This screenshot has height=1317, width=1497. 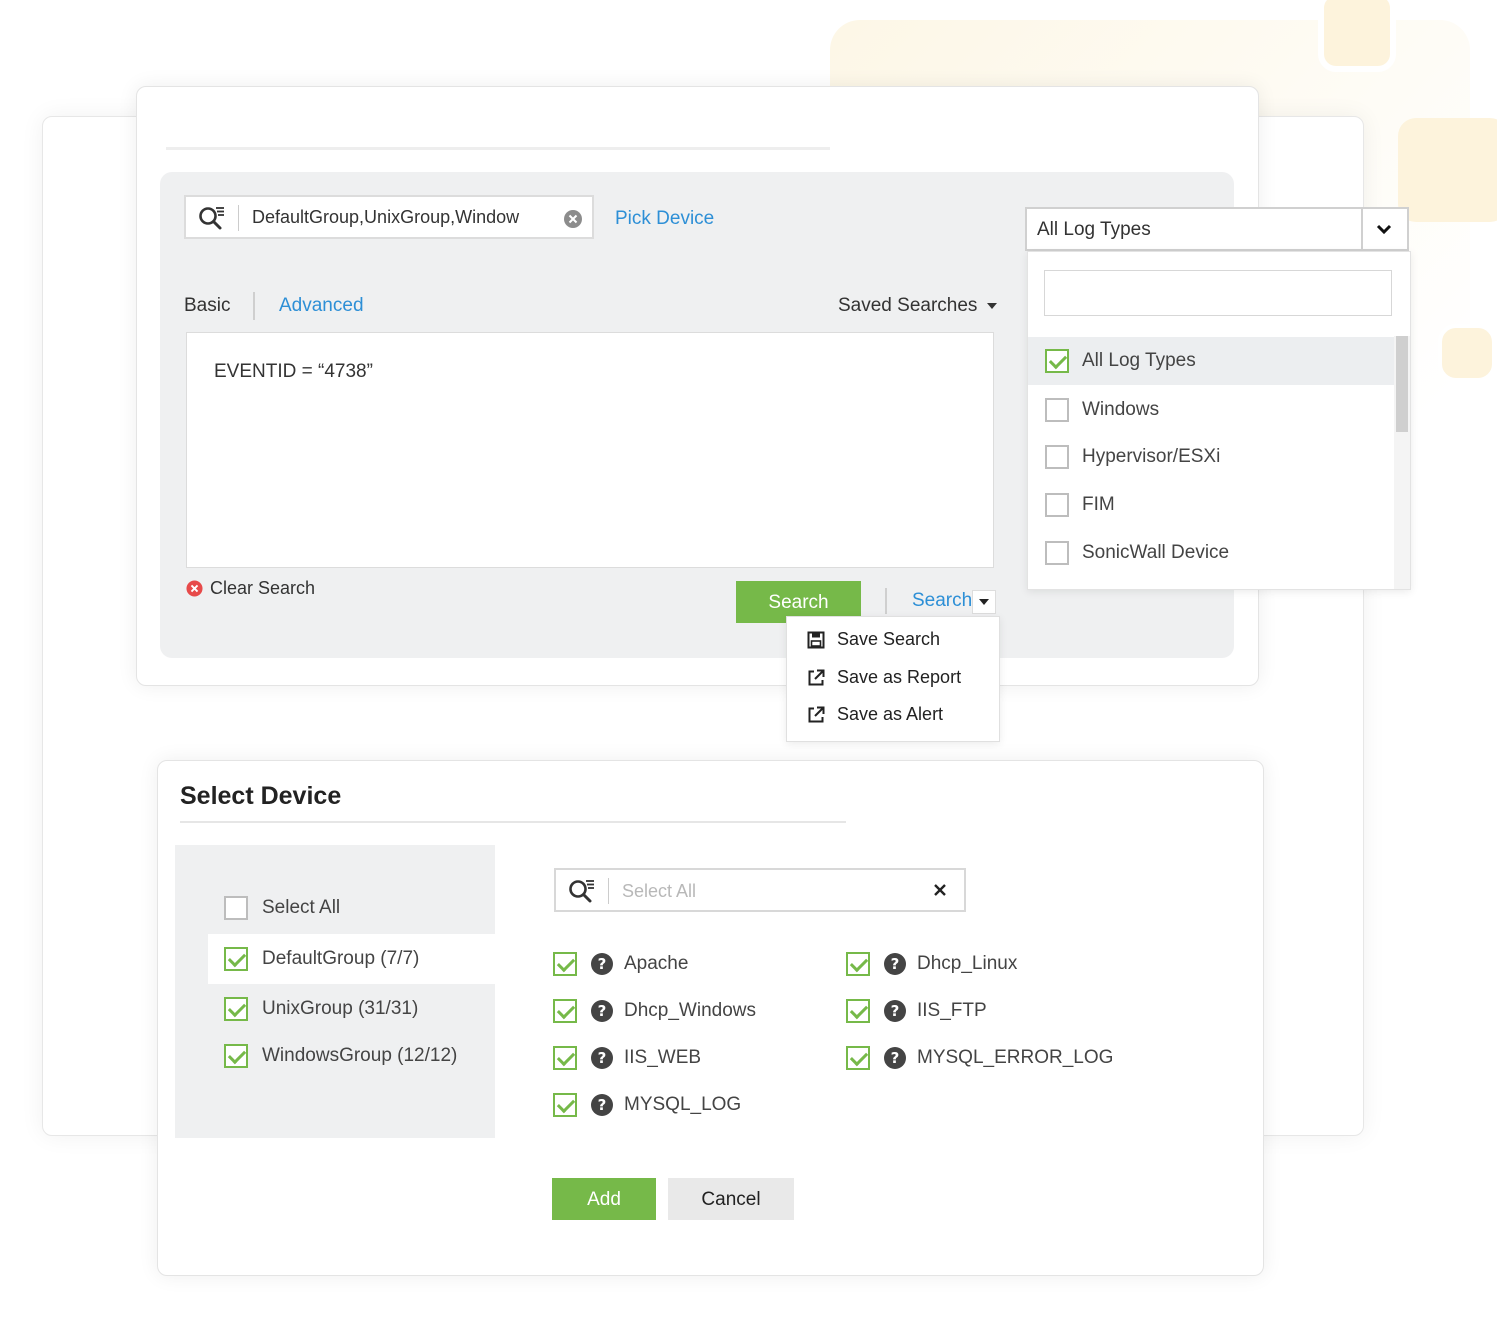 What do you see at coordinates (1402, 462) in the screenshot?
I see `scrollbar` at bounding box center [1402, 462].